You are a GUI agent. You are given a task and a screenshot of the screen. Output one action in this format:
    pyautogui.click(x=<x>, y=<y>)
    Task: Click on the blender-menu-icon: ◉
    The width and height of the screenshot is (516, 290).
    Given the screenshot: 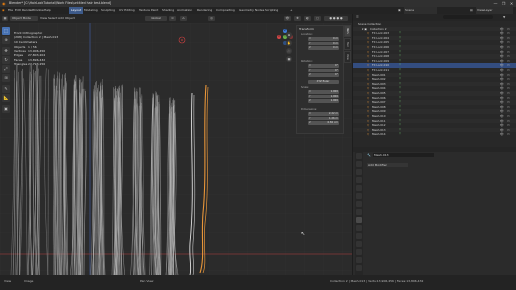 What is the action you would take?
    pyautogui.click(x=3, y=10)
    